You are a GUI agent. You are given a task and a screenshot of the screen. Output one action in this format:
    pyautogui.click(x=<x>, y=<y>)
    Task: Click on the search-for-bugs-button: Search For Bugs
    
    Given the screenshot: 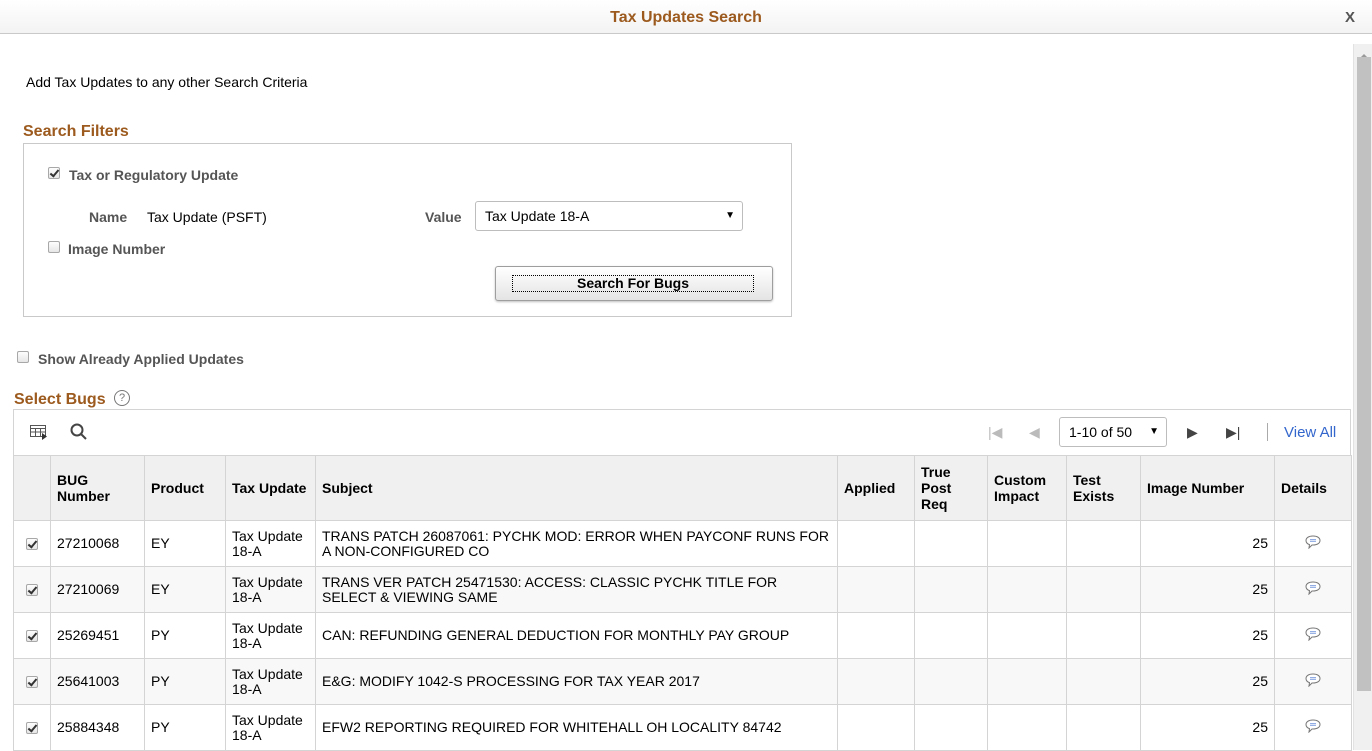 What is the action you would take?
    pyautogui.click(x=634, y=283)
    